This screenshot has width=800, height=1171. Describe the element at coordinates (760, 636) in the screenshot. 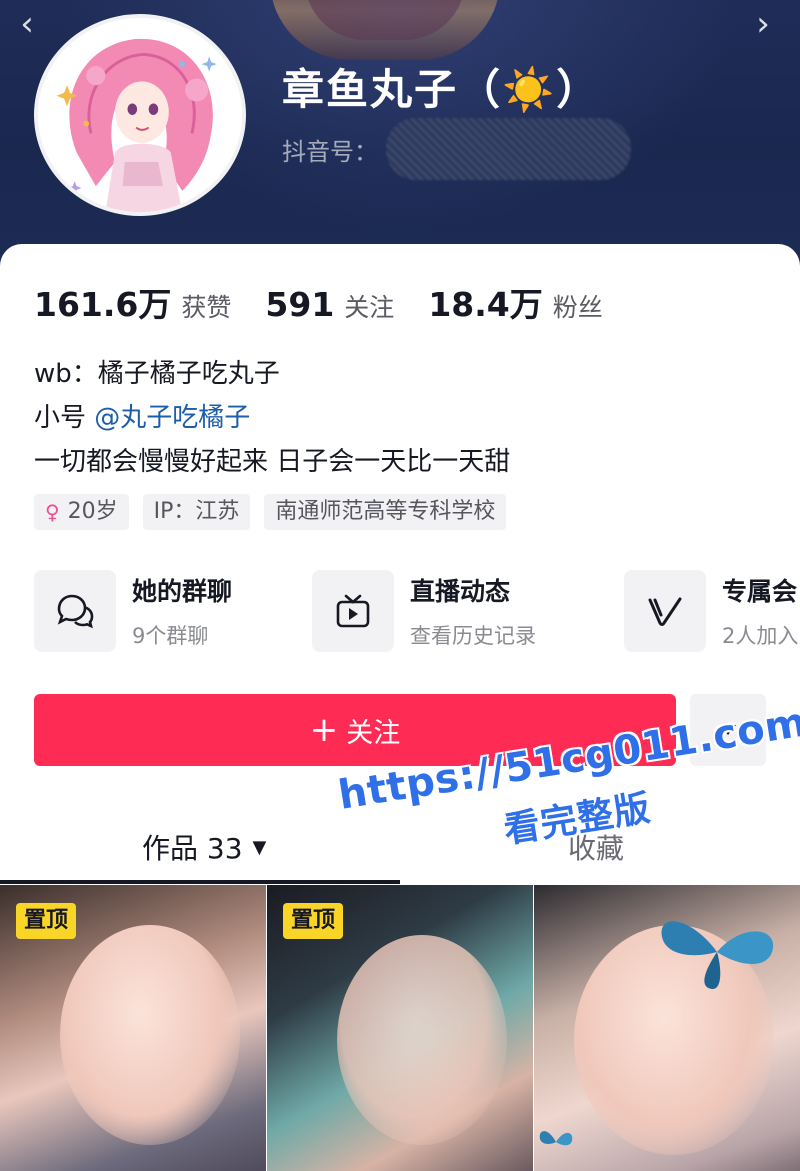

I see `feature-club-subtitle: 2人加入` at that location.